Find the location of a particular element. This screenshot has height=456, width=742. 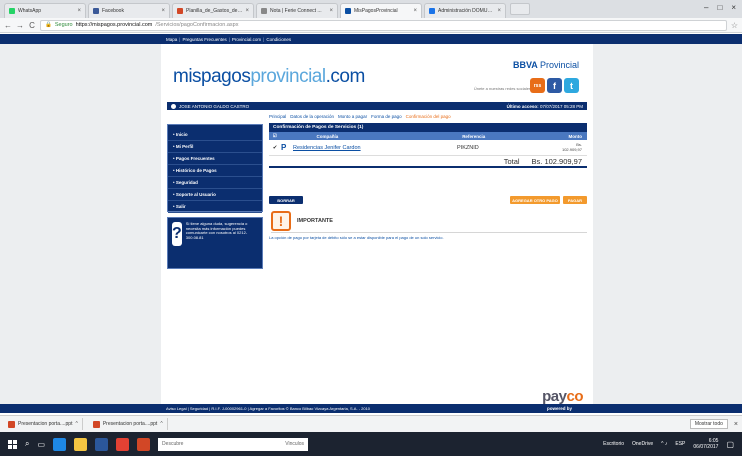

step-datos: Datos de la operación is located at coordinates (312, 116).